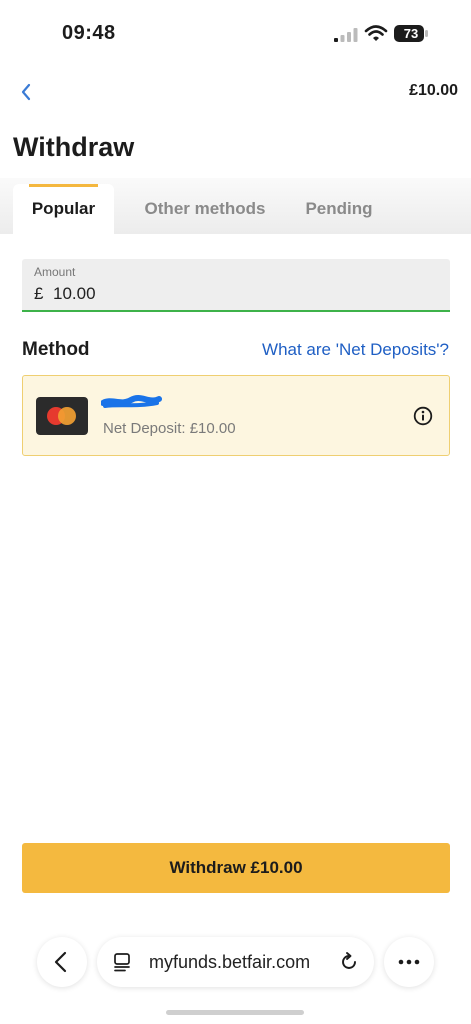  I want to click on browser-toolbar: myfunds.betfair.com, so click(235, 962).